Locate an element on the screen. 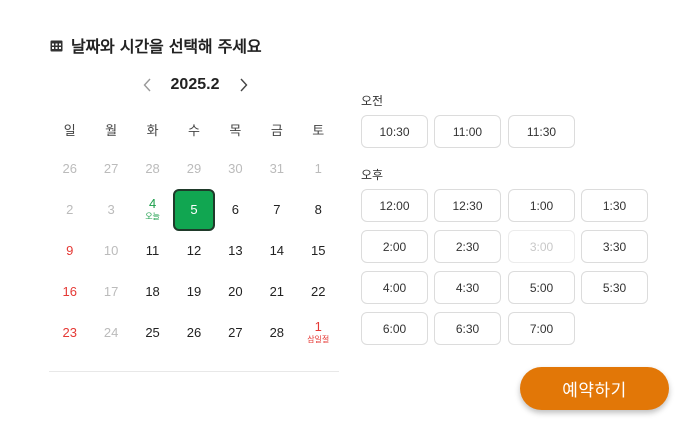  time-slot-button: 12:30 is located at coordinates (467, 205).